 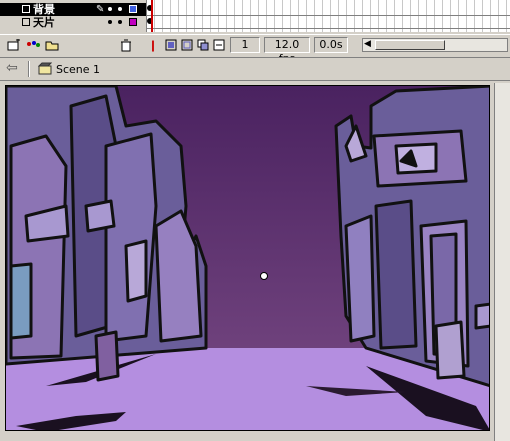 I want to click on back-arrow-icon: ⇦, so click(x=12, y=68).